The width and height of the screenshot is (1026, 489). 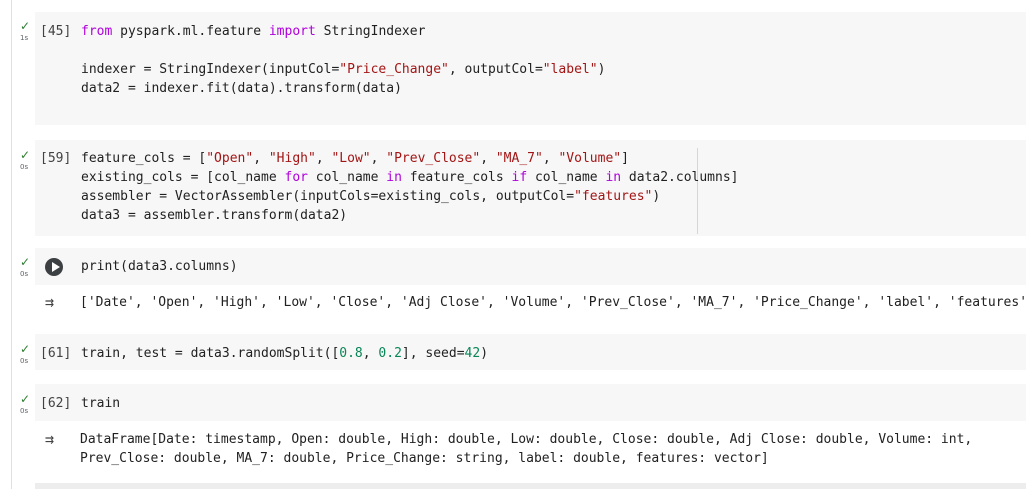 I want to click on code-line: train, so click(x=100, y=403).